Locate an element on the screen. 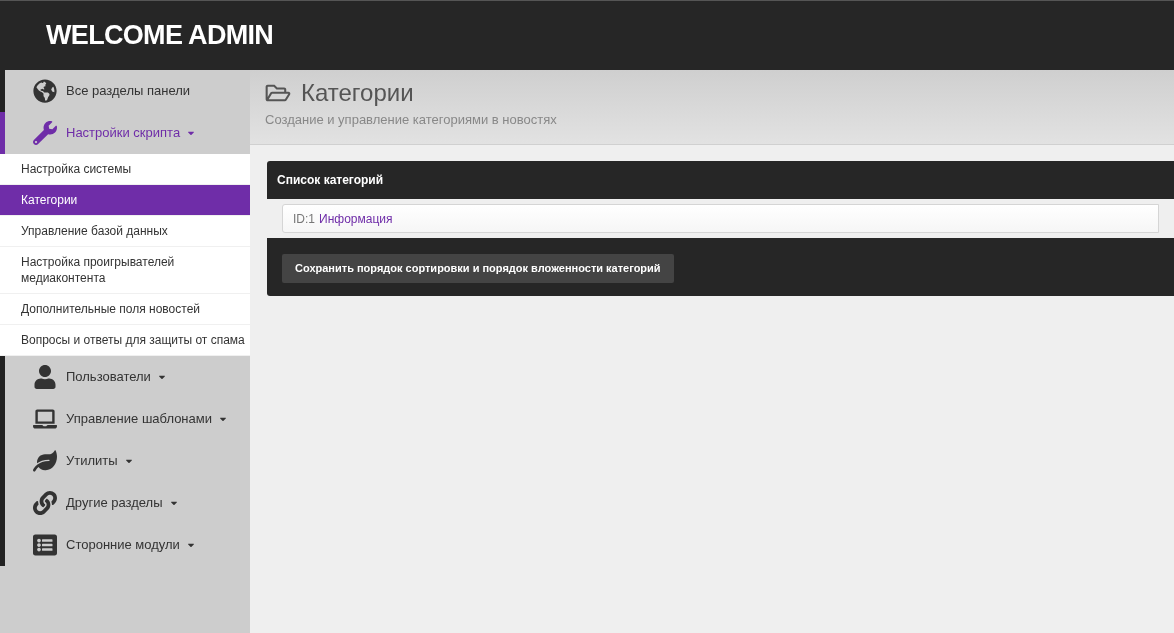 This screenshot has height=633, width=1174. chain-link-icon is located at coordinates (45, 503).